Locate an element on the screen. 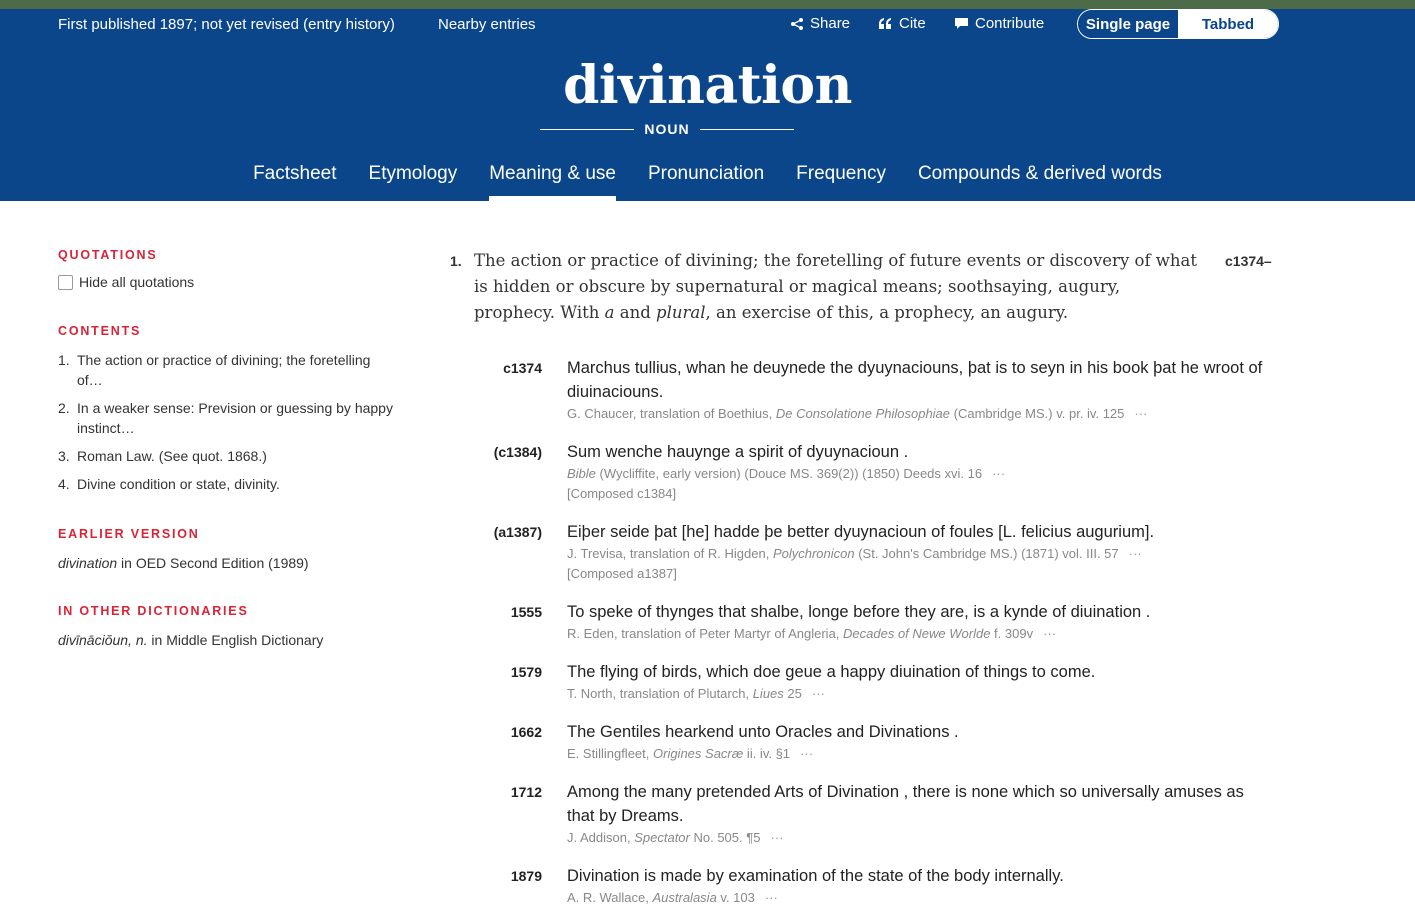 The height and width of the screenshot is (924, 1415). contents-text: Roman Law. (See quot. 1868.) is located at coordinates (172, 456).